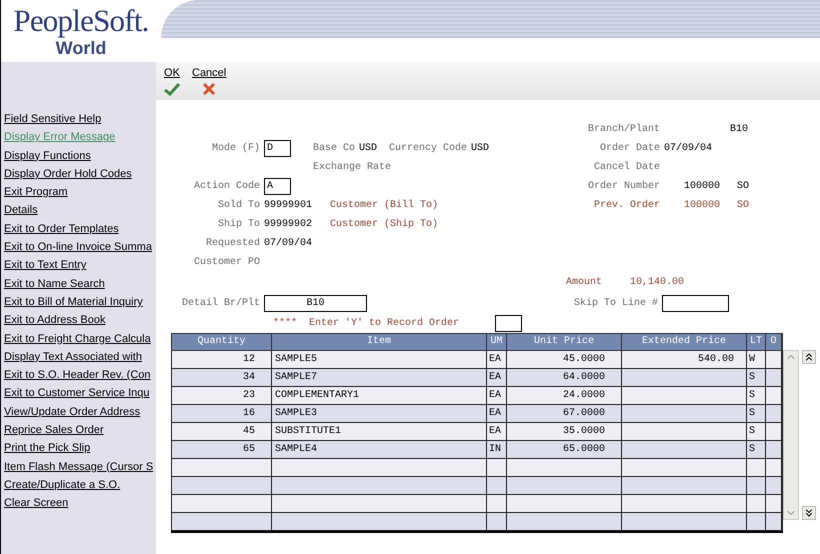 The image size is (820, 554). What do you see at coordinates (78, 412) in the screenshot?
I see `menu-link: View/Update Order Address` at bounding box center [78, 412].